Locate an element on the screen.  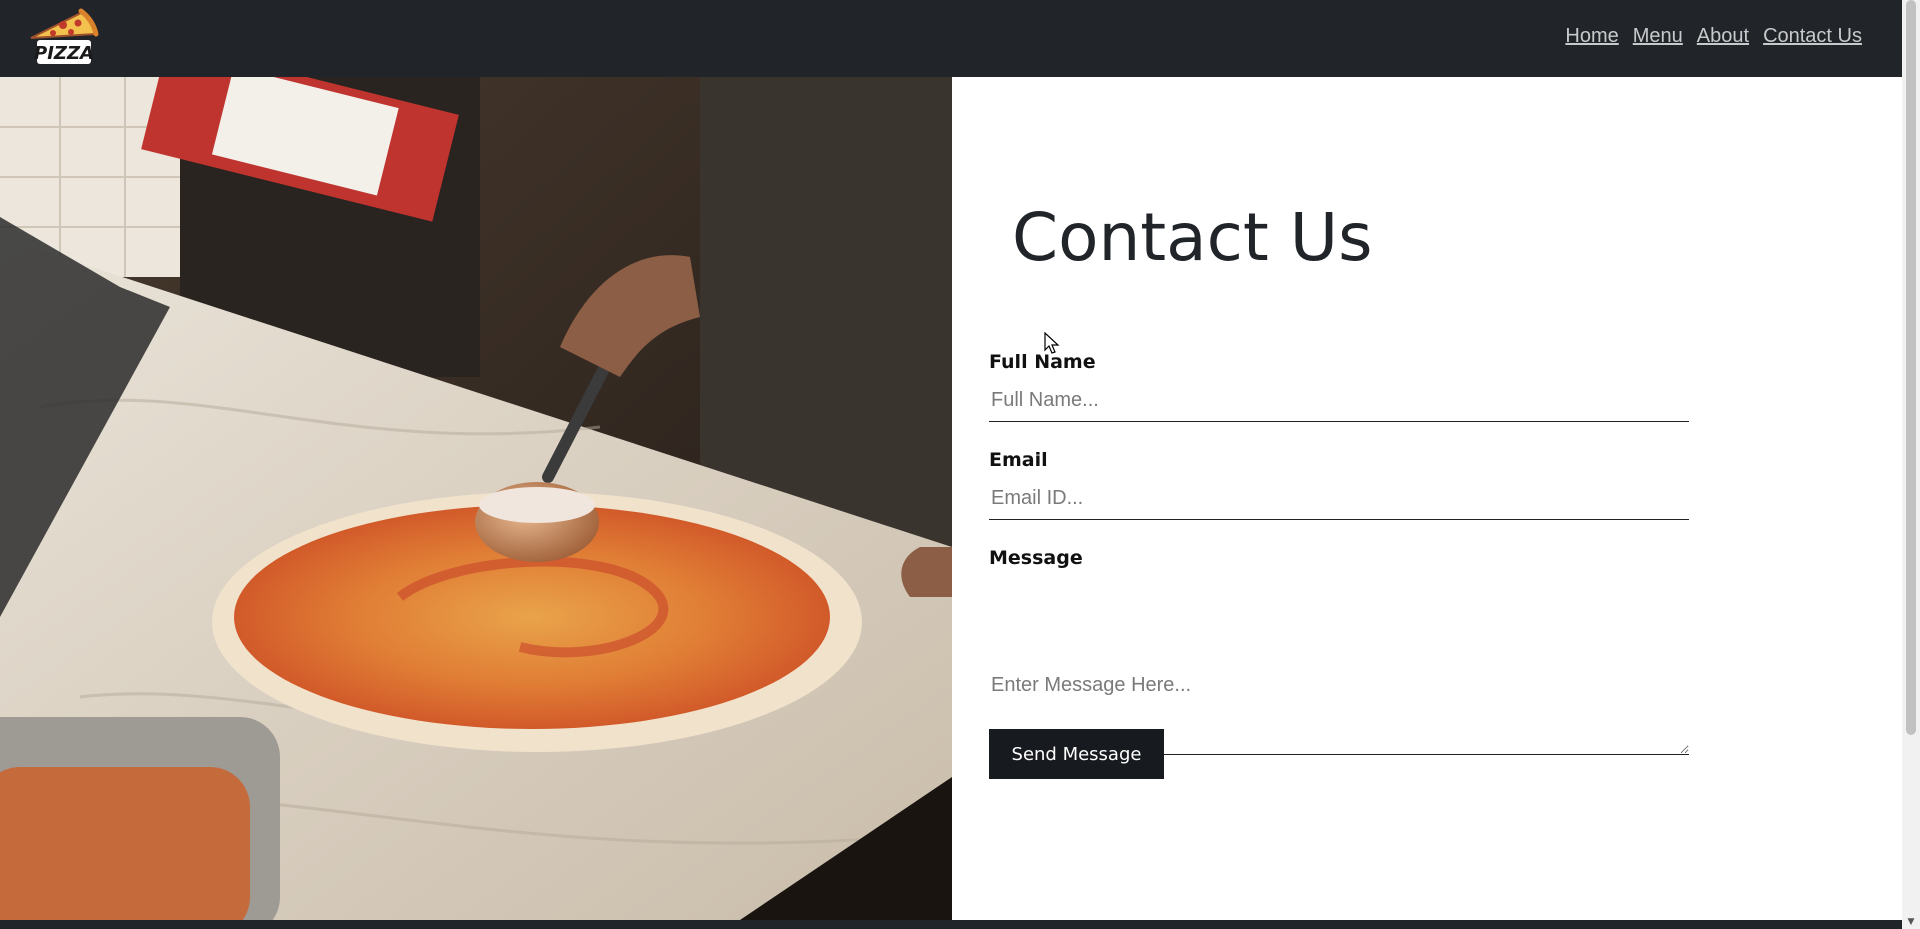
pizza-logo: PIZZA is located at coordinates (62, 38).